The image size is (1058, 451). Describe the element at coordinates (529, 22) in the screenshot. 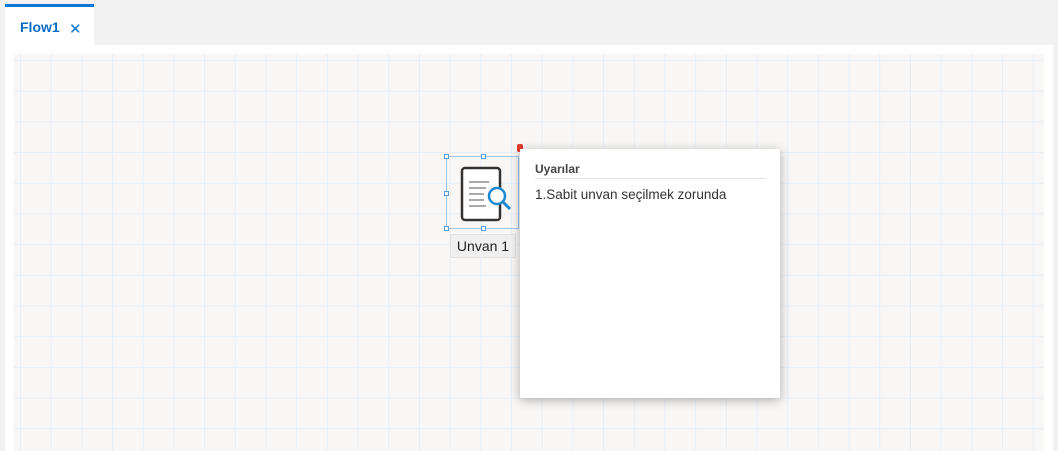

I see `tab-bar: Flow1 ✕` at that location.